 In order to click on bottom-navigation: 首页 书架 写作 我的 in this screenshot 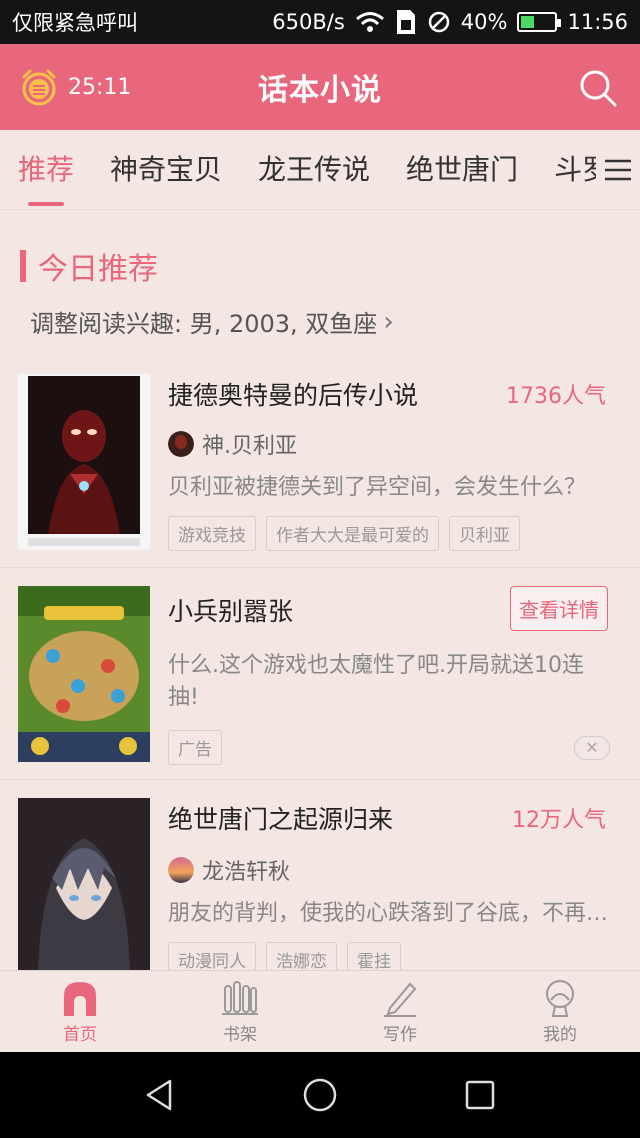, I will do `click(320, 1011)`.